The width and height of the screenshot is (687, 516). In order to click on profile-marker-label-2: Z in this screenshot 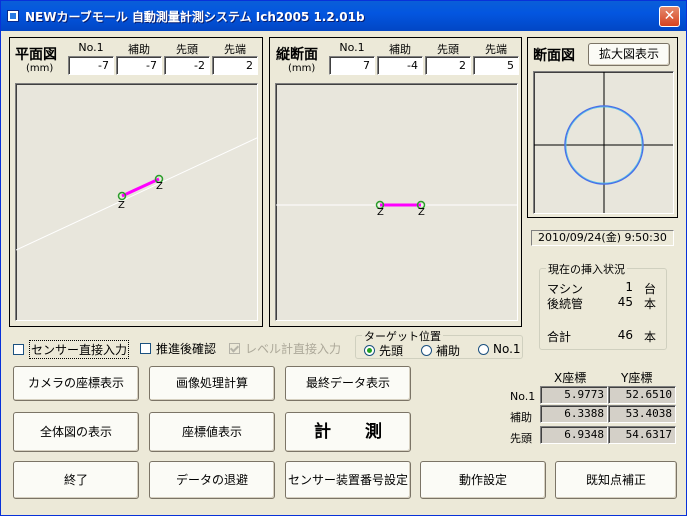, I will do `click(421, 212)`.